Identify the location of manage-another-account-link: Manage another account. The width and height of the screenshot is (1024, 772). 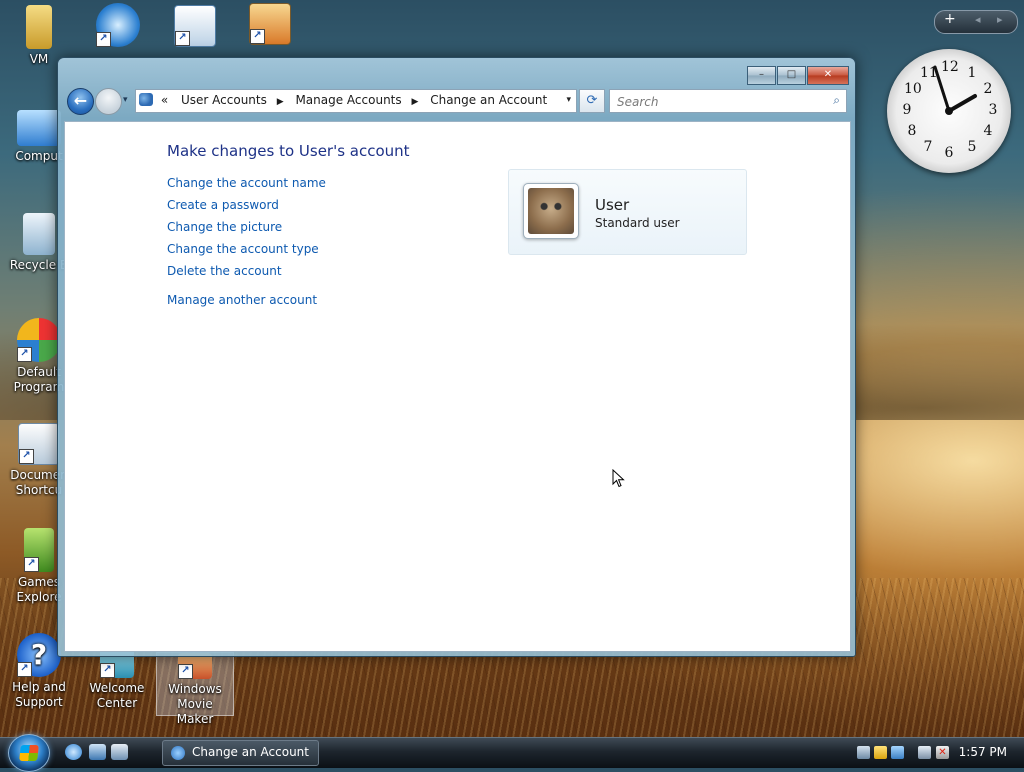
(246, 303).